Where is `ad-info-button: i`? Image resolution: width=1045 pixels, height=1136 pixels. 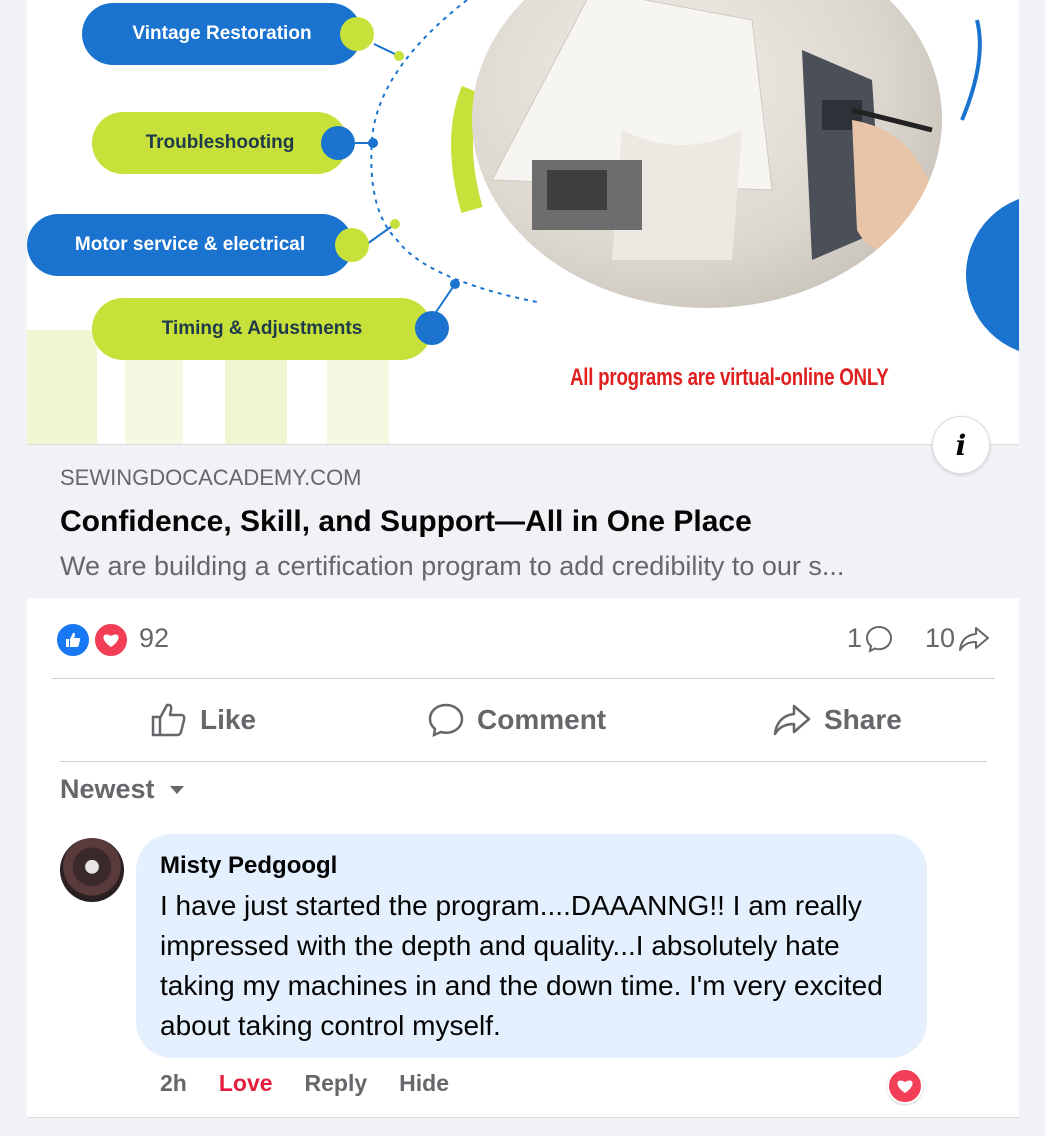 ad-info-button: i is located at coordinates (961, 445).